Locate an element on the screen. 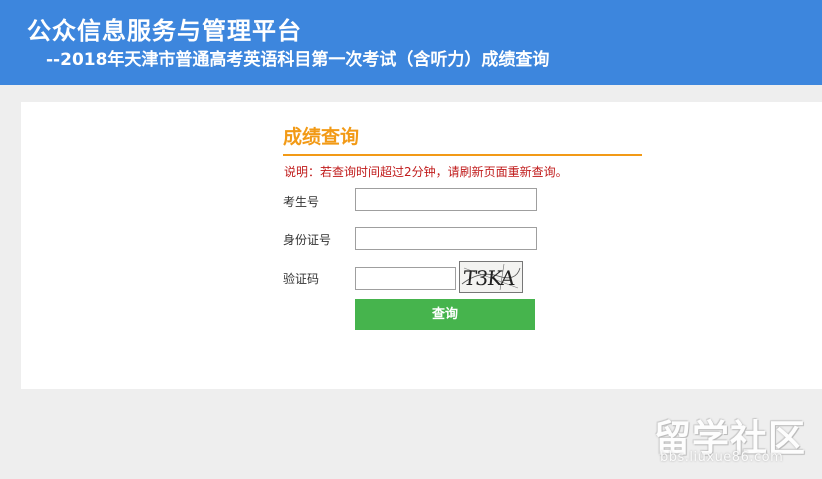 The image size is (822, 479). query-button: 查询 is located at coordinates (445, 314).